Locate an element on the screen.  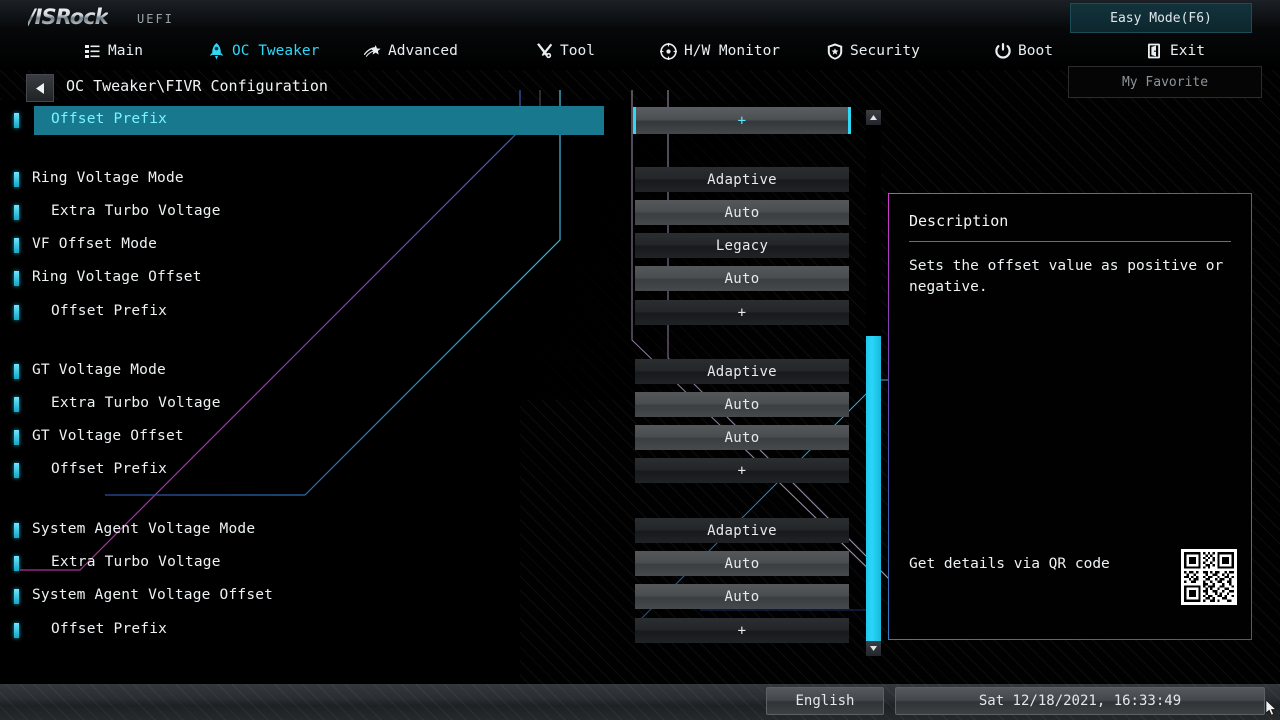
tab-exit: Exit is located at coordinates (1175, 51).